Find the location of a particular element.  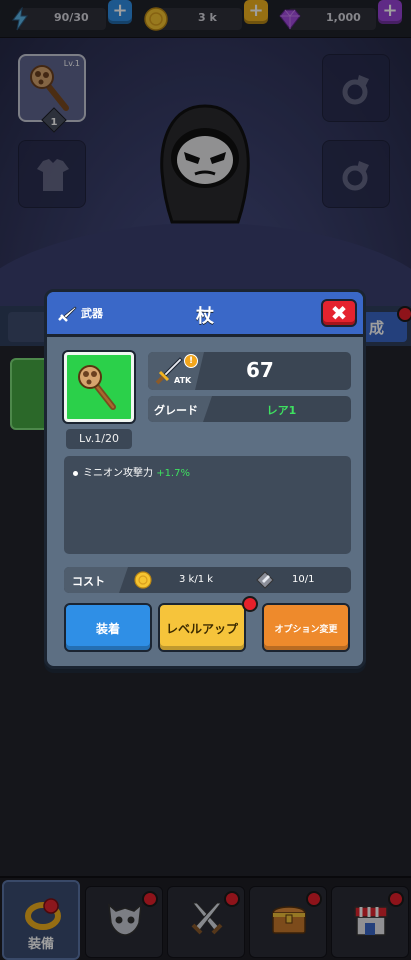

option-change-button-label: オプション変更 is located at coordinates (306, 630).